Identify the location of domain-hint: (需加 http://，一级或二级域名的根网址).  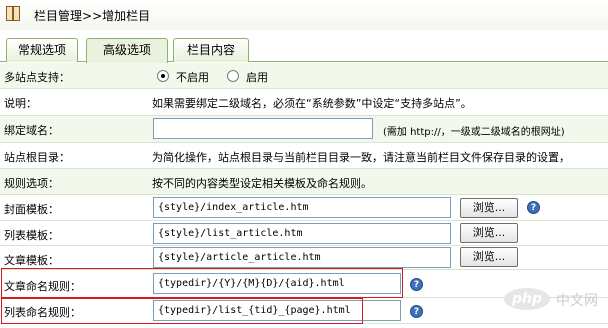
(474, 132).